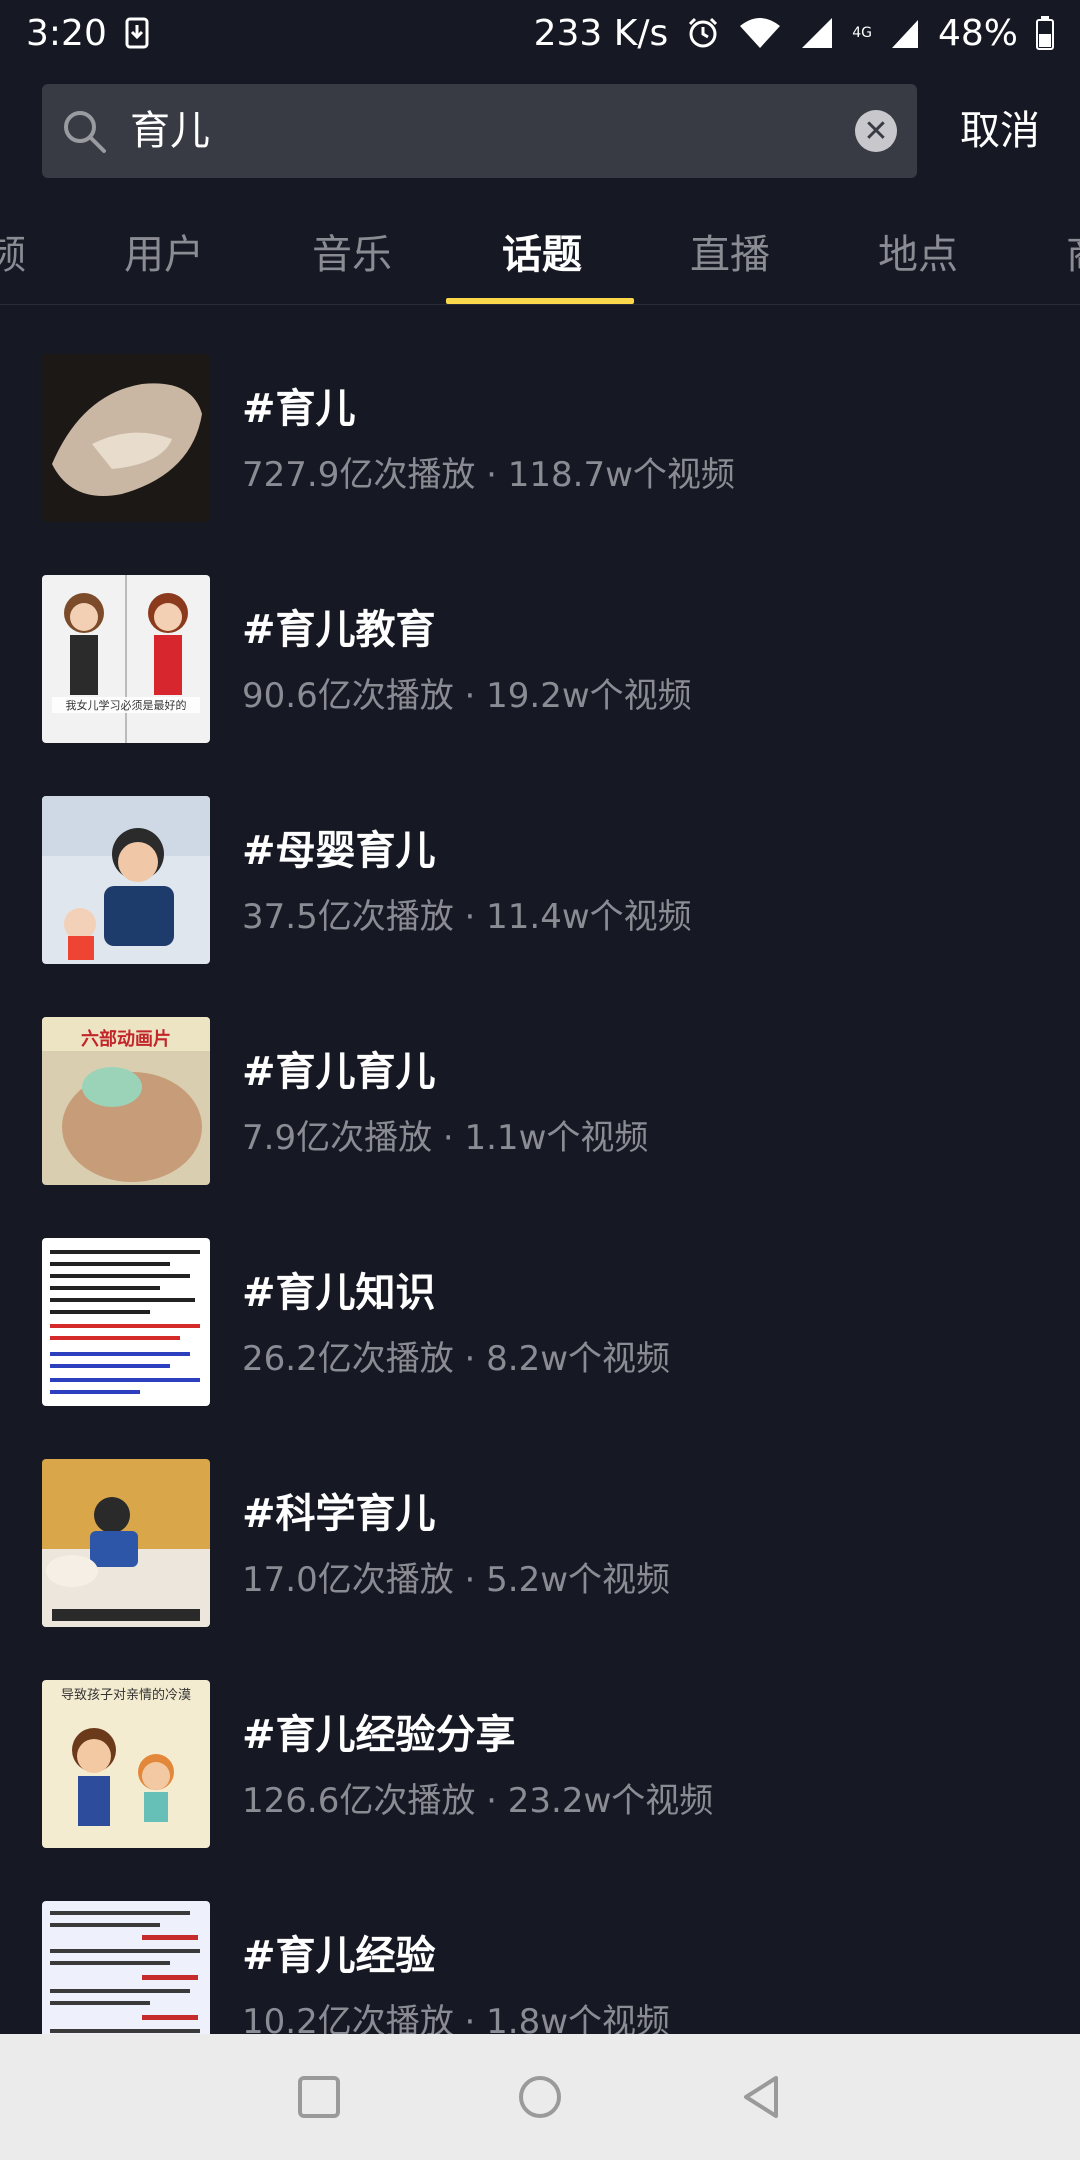  What do you see at coordinates (319, 2097) in the screenshot?
I see `recents-icon` at bounding box center [319, 2097].